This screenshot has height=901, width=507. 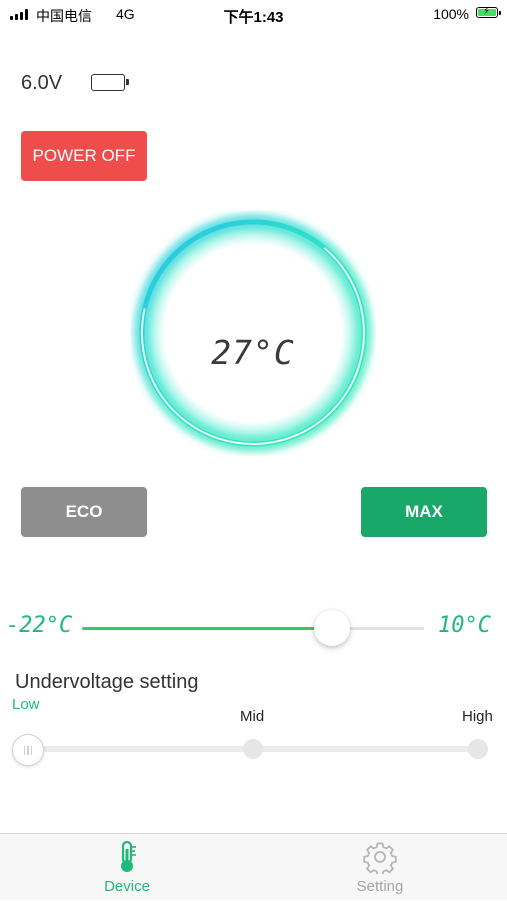 I want to click on battery-percent: 100%, so click(x=451, y=14).